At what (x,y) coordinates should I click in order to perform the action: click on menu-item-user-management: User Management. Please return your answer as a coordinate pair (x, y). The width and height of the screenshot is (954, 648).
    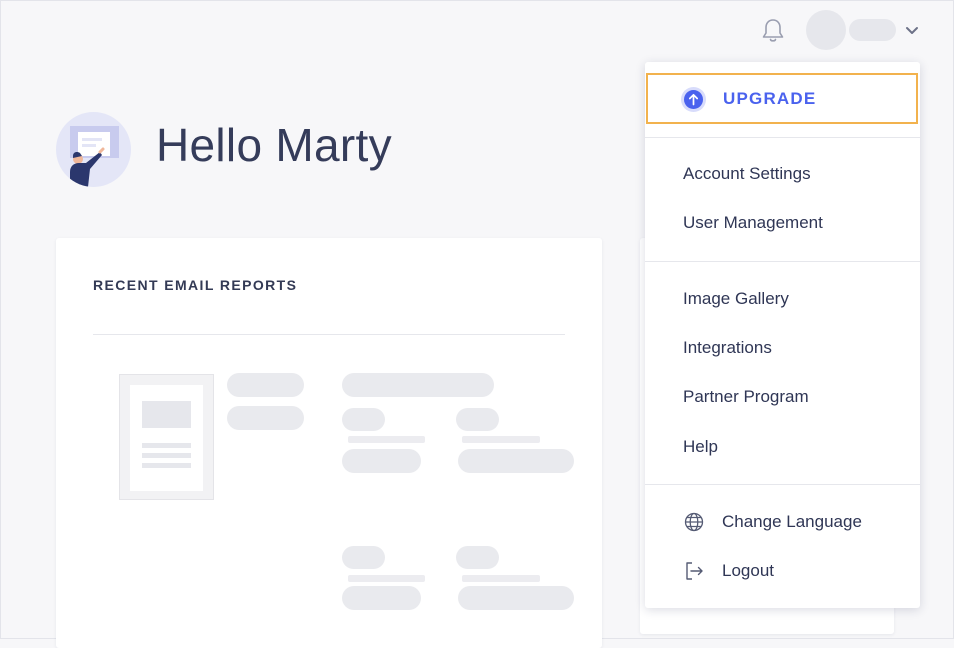
    Looking at the image, I should click on (753, 223).